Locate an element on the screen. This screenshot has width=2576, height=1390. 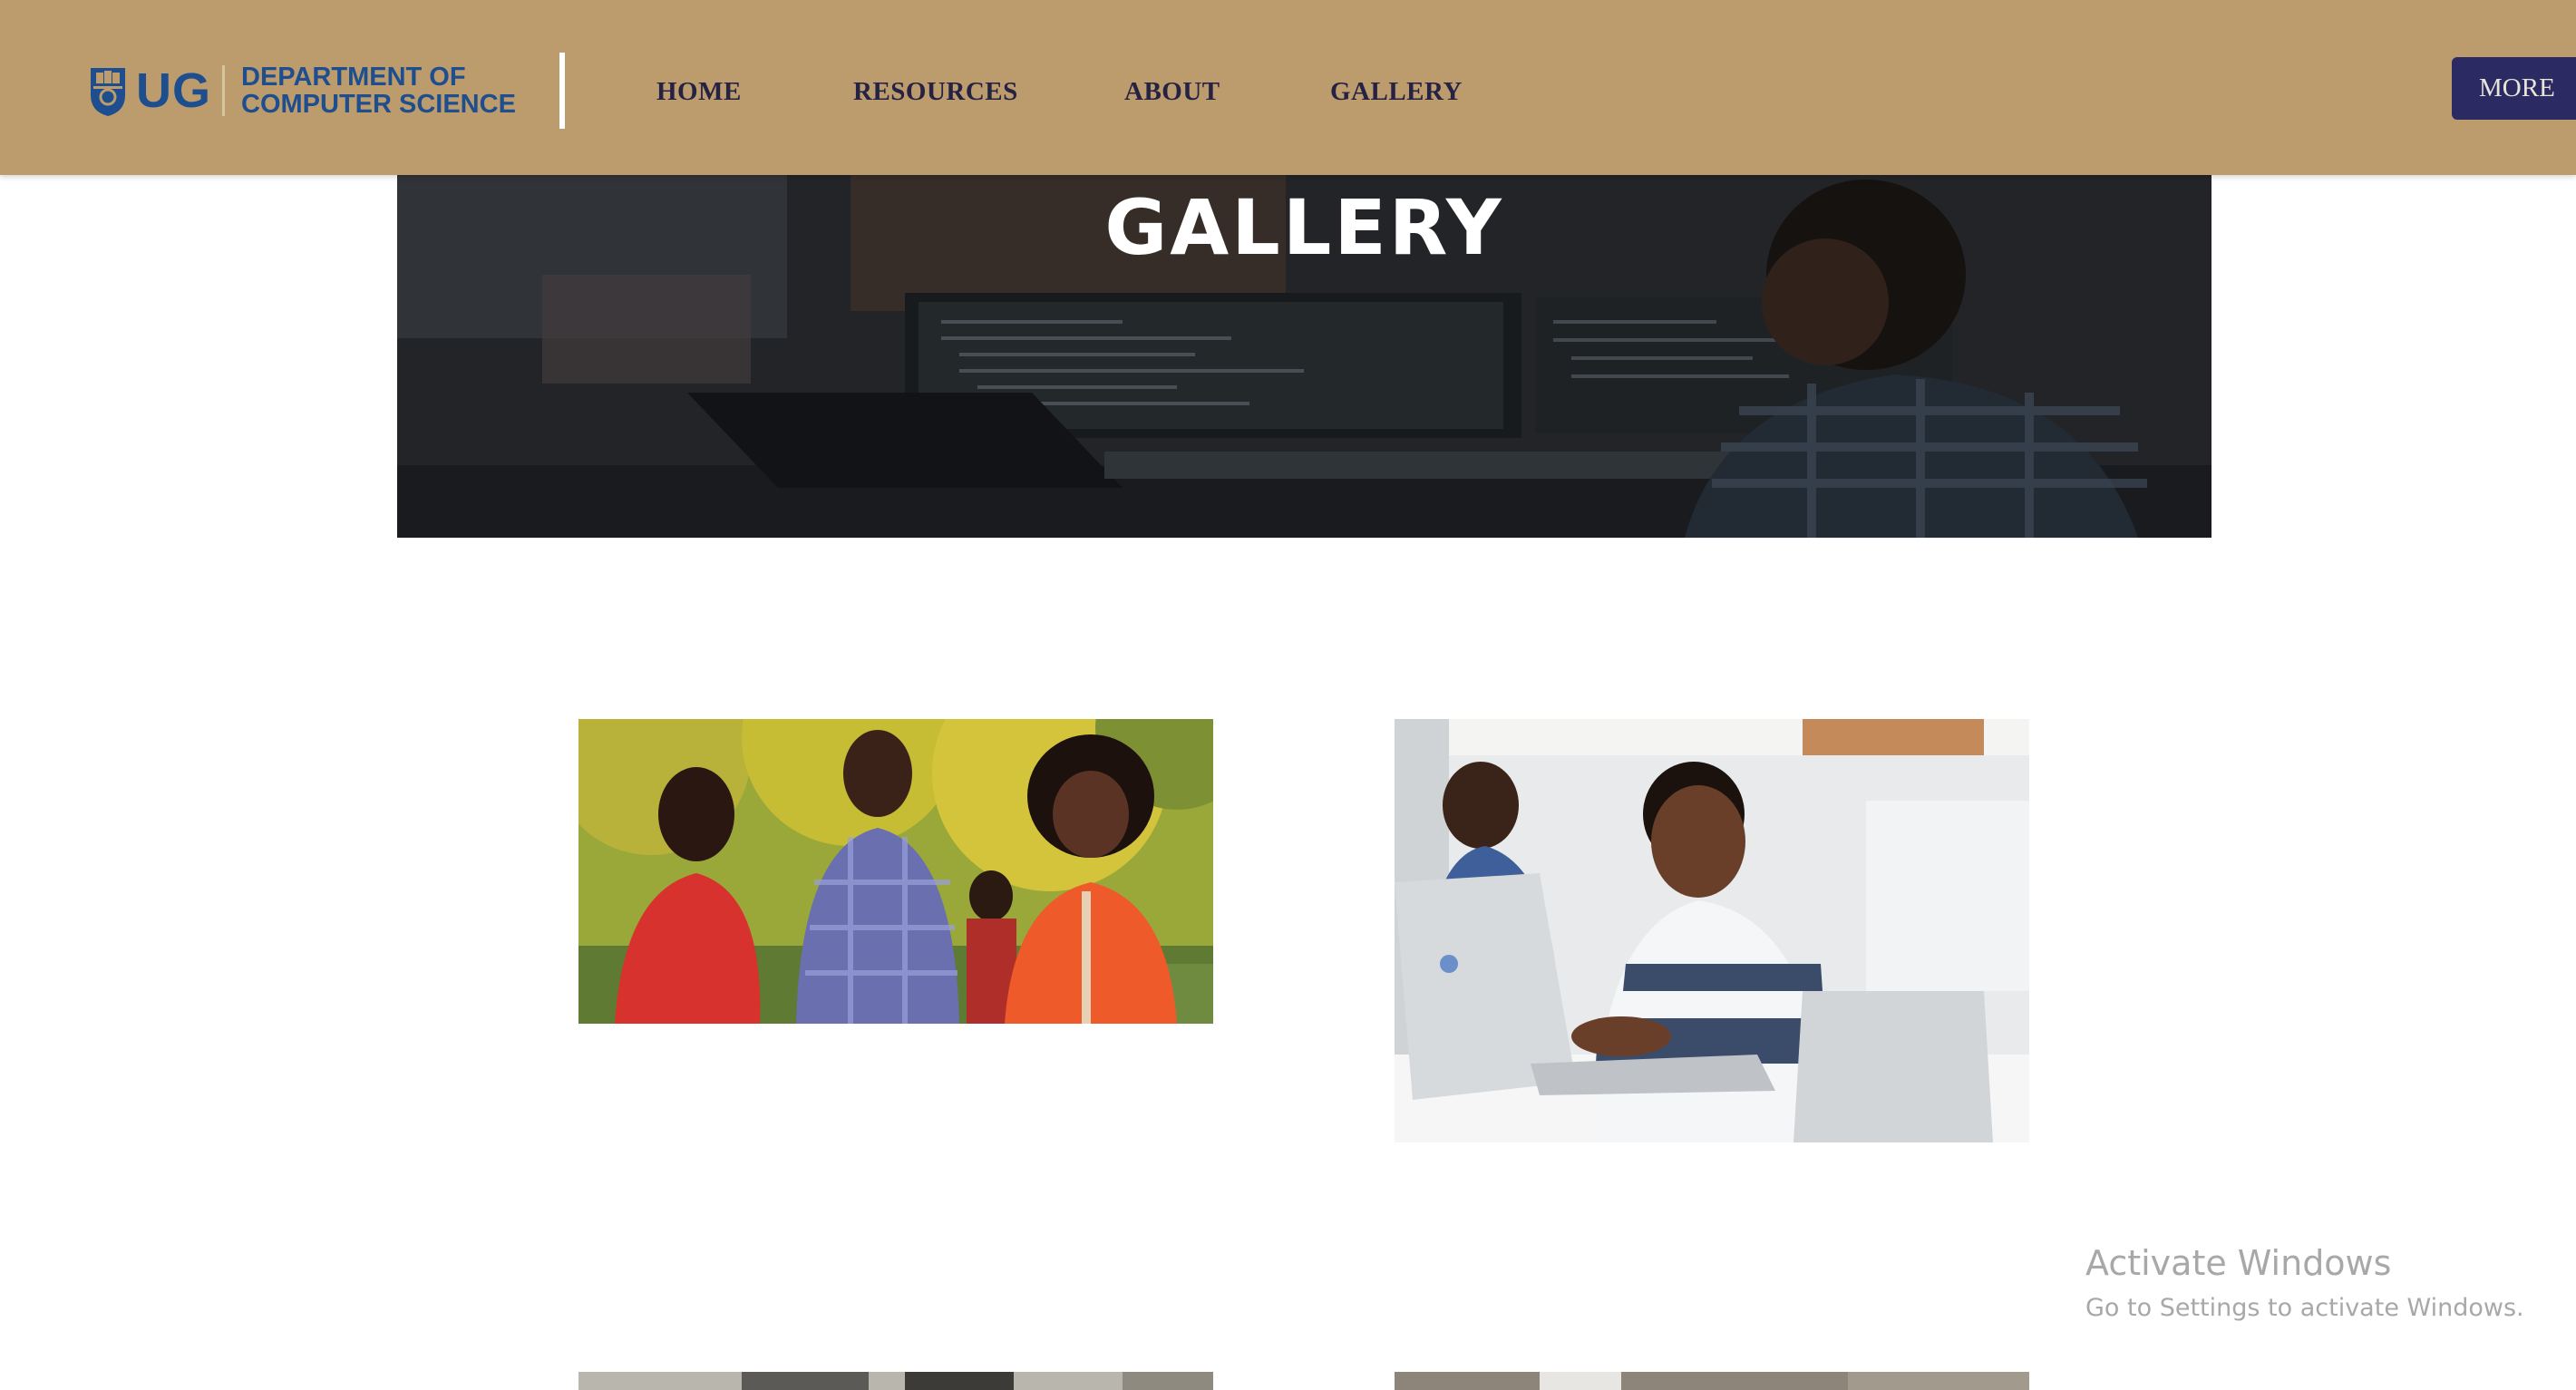
room-image is located at coordinates (1712, 1381).